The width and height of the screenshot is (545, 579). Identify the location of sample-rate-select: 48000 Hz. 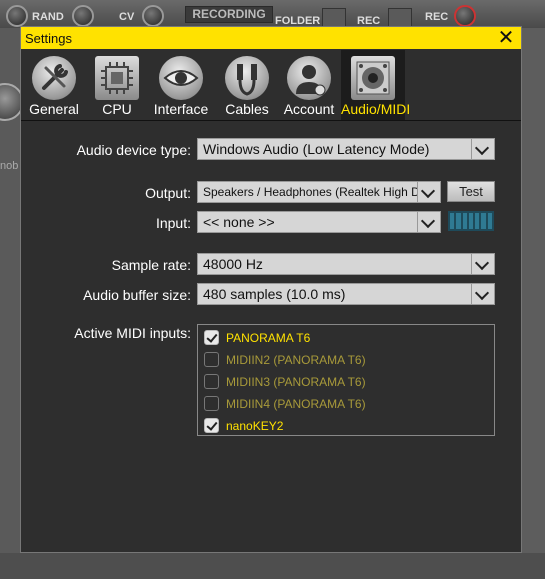
(346, 264).